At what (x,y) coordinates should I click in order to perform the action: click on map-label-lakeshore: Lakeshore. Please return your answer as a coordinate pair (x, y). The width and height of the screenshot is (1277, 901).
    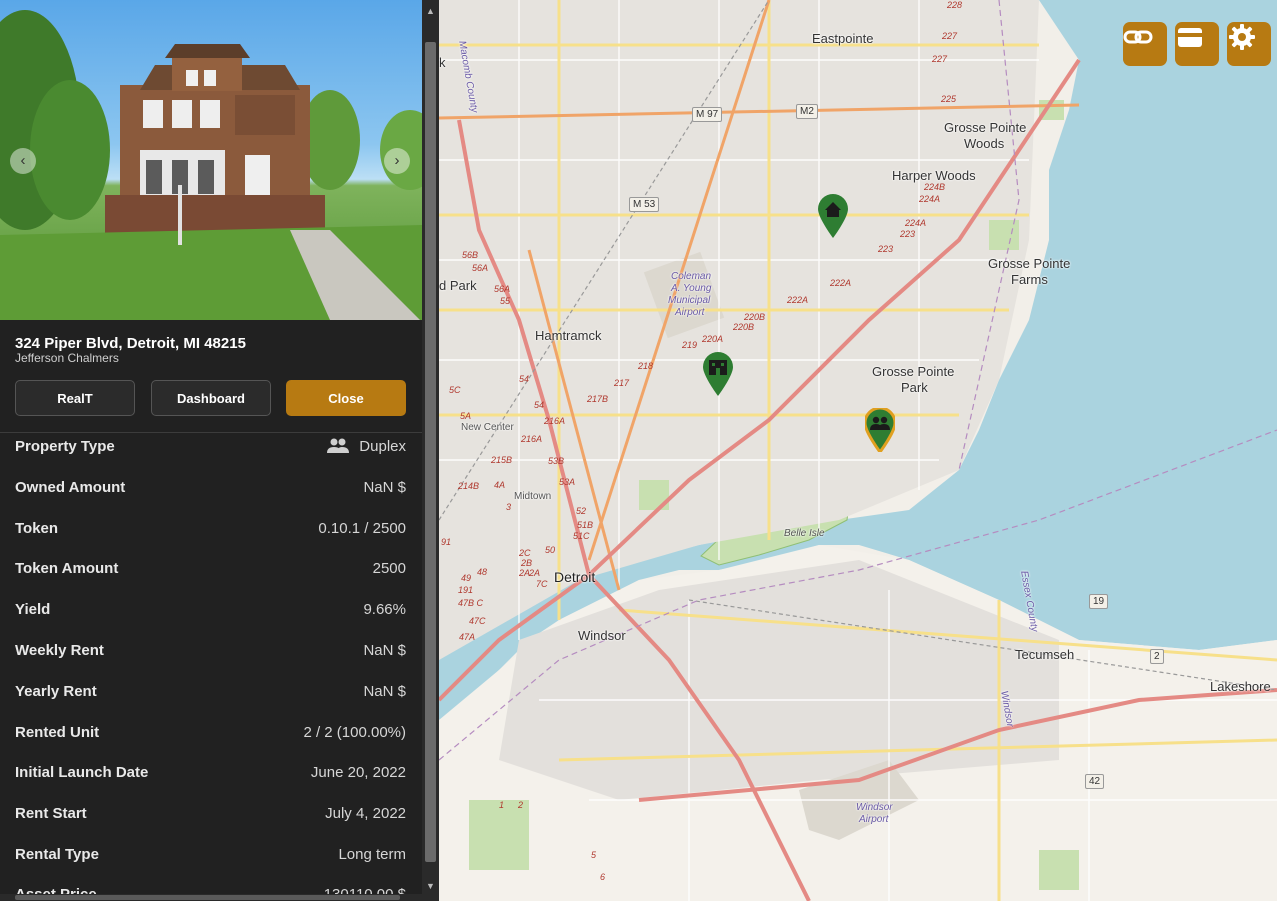
    Looking at the image, I should click on (1240, 686).